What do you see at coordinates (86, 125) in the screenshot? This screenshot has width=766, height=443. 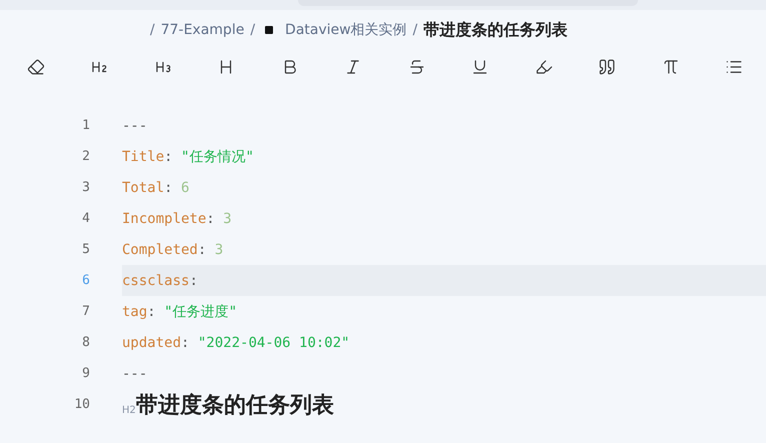 I see `line-number: 1` at bounding box center [86, 125].